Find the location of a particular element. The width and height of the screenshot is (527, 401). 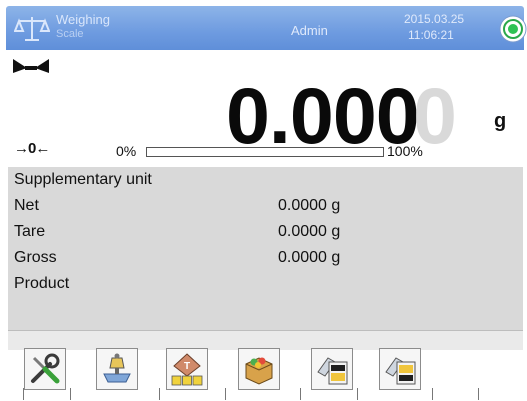

bargraph-max-label: 100% is located at coordinates (405, 151).